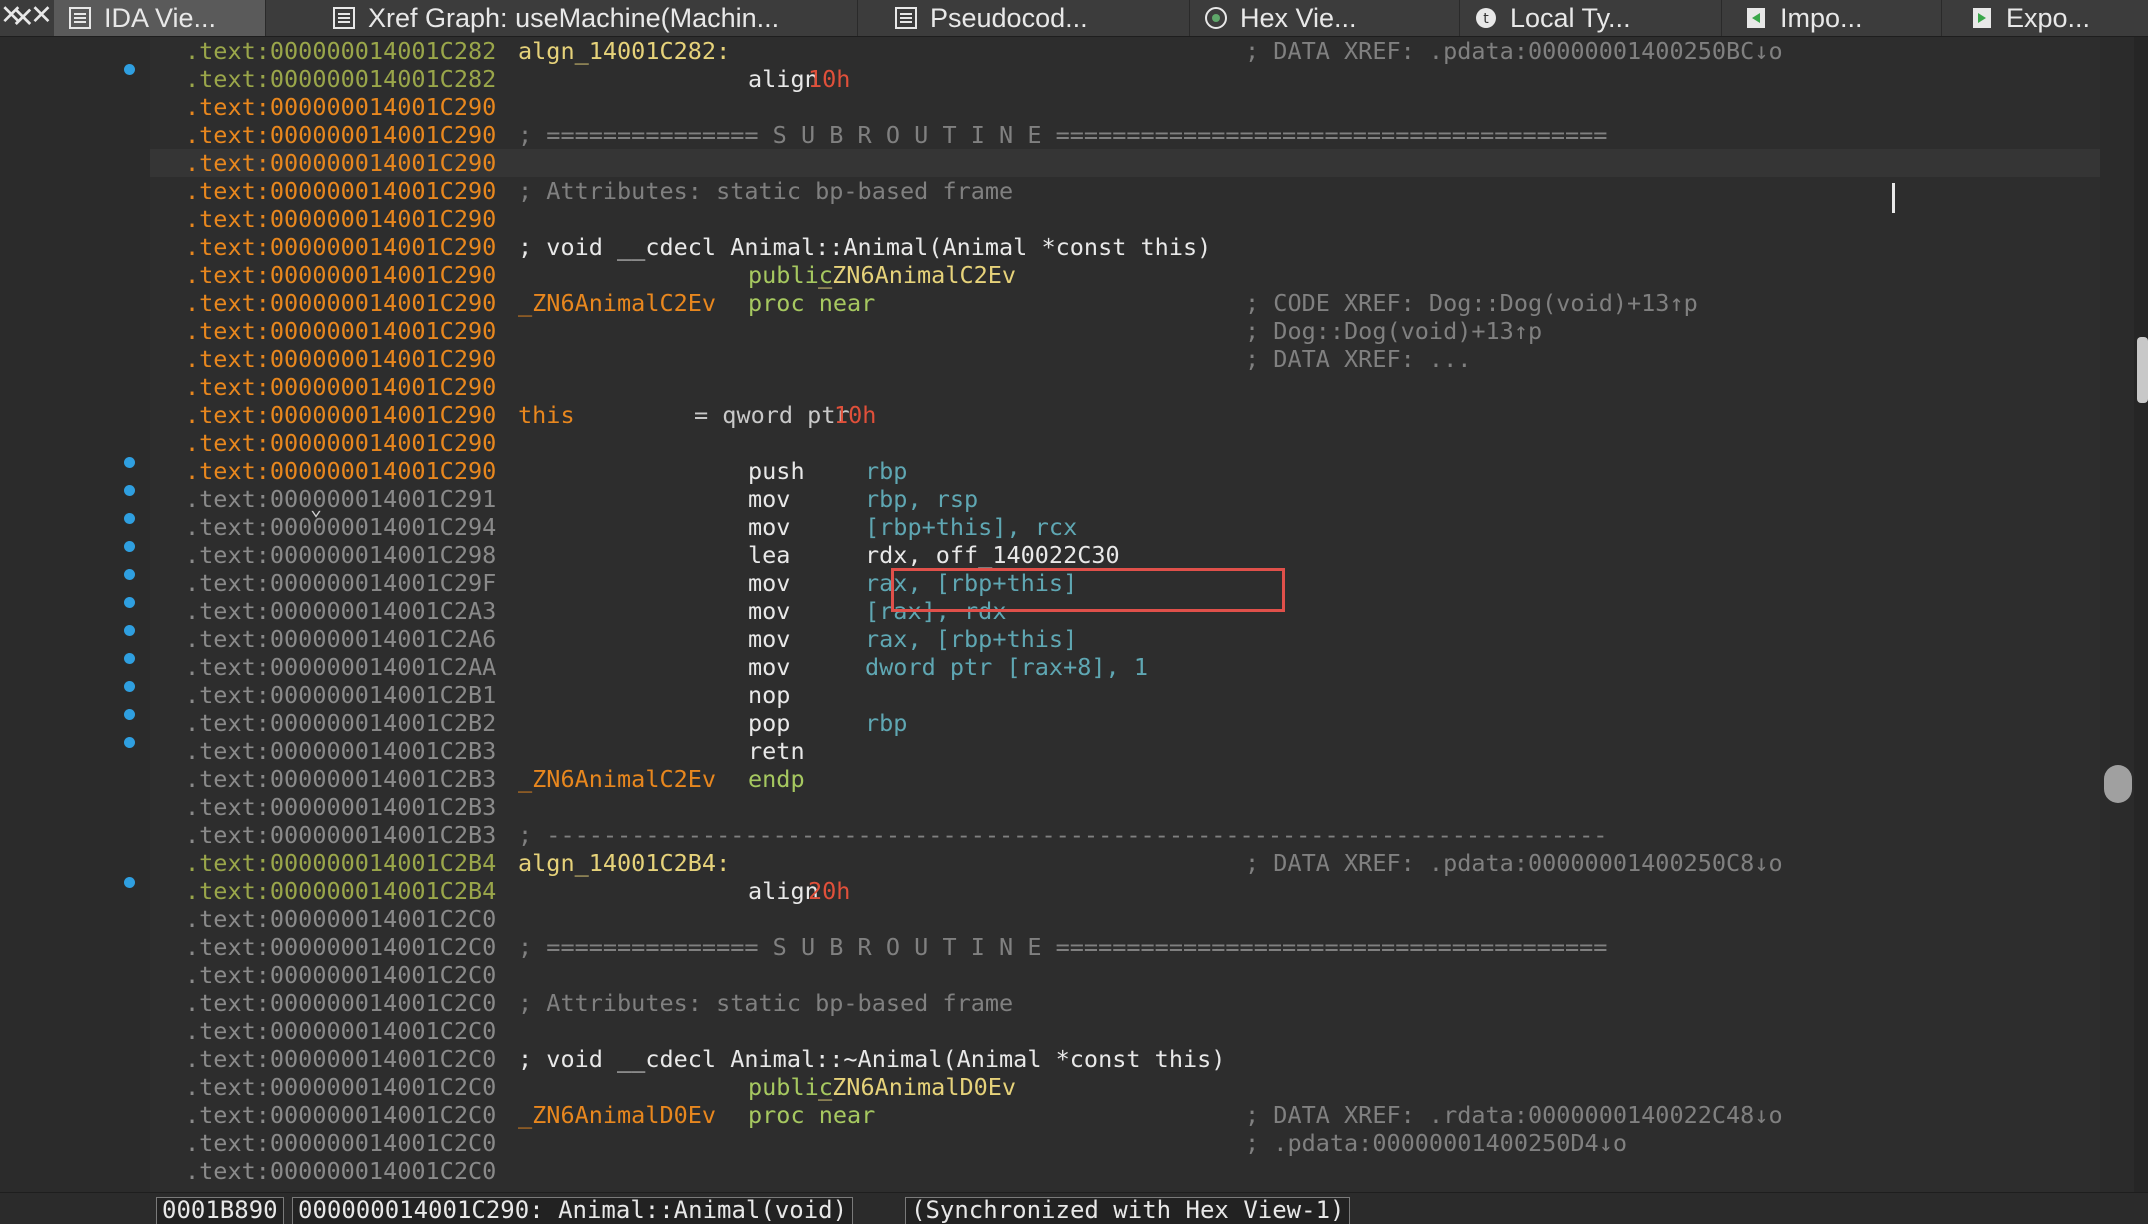 The height and width of the screenshot is (1224, 2148). Describe the element at coordinates (971, 527) in the screenshot. I see `operand: [rbp+this], rcx` at that location.